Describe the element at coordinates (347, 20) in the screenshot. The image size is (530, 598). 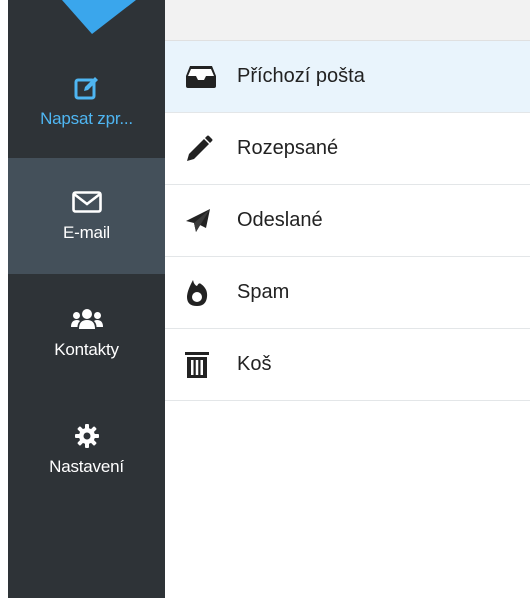
I see `top-bar` at that location.